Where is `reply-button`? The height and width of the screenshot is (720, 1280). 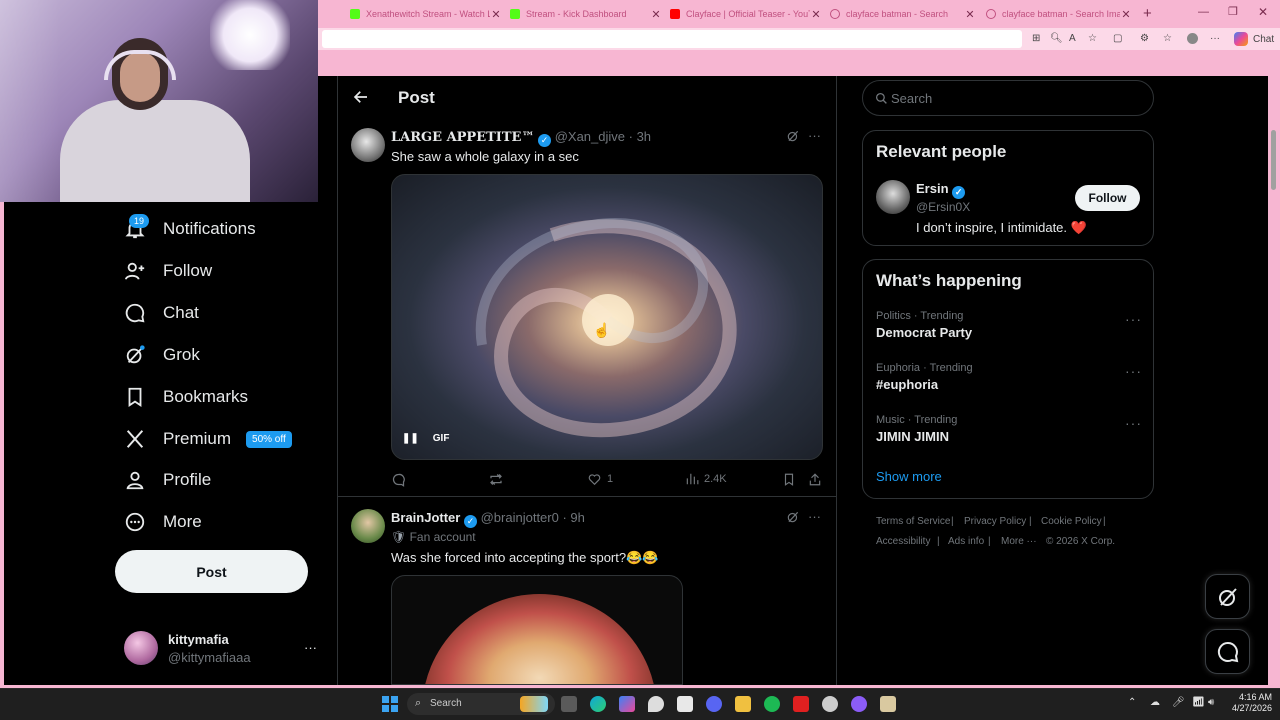 reply-button is located at coordinates (398, 479).